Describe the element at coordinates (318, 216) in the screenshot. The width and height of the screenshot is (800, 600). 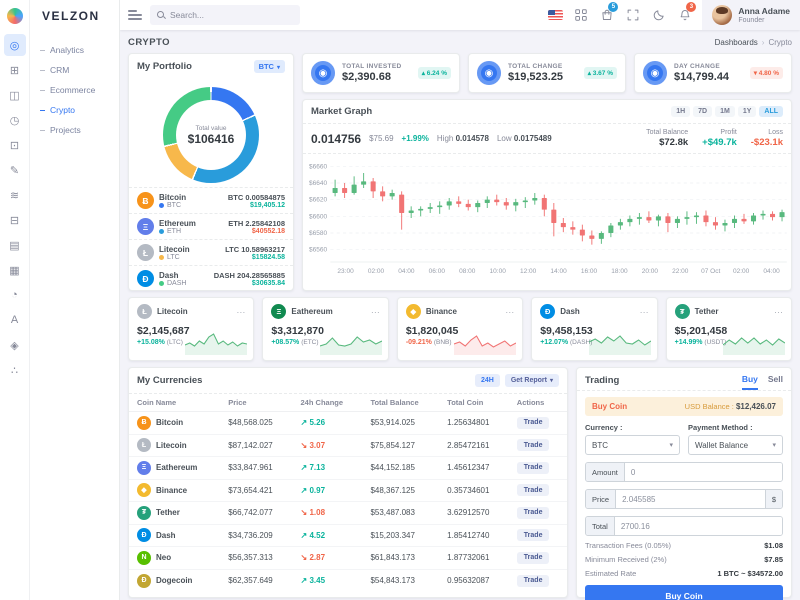
I see `svg-text: $6600` at that location.